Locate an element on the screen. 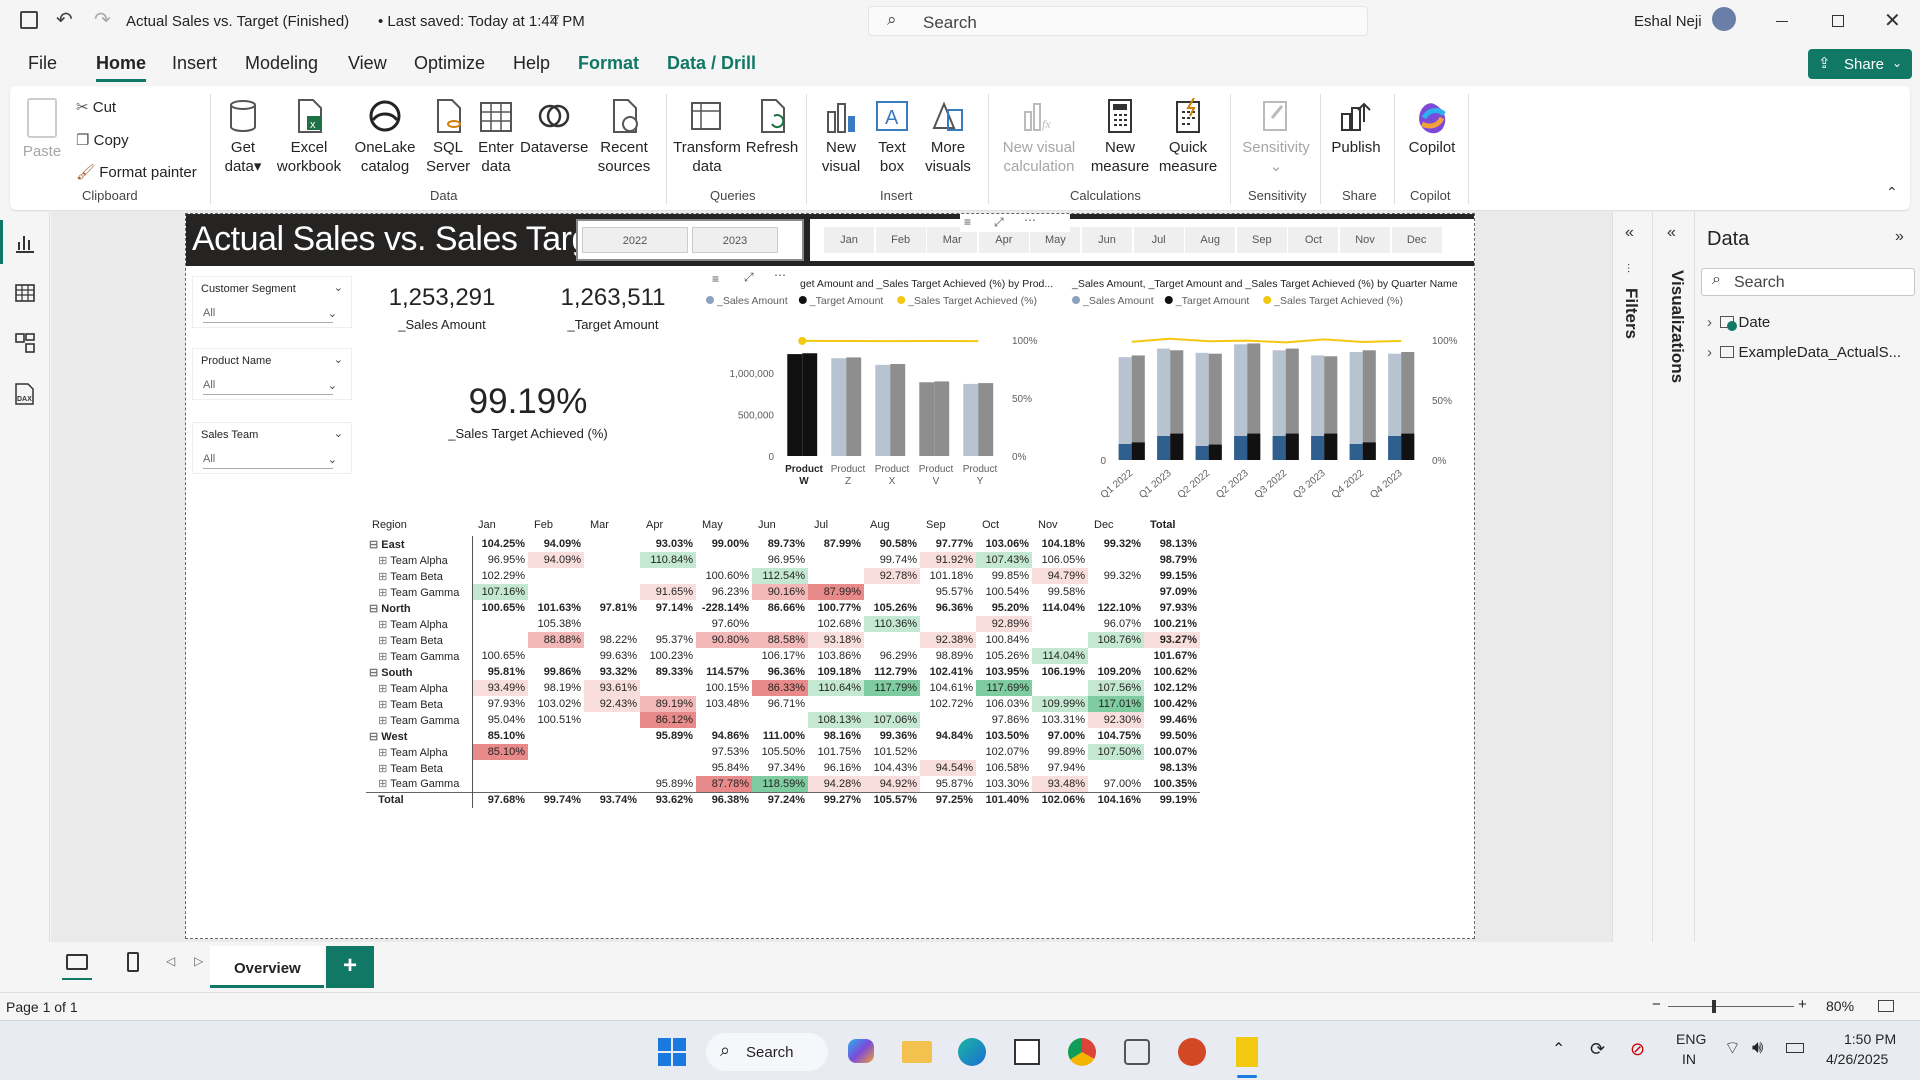 Image resolution: width=1920 pixels, height=1080 pixels. visualizations-pane: « Visualizations is located at coordinates (1673, 602).